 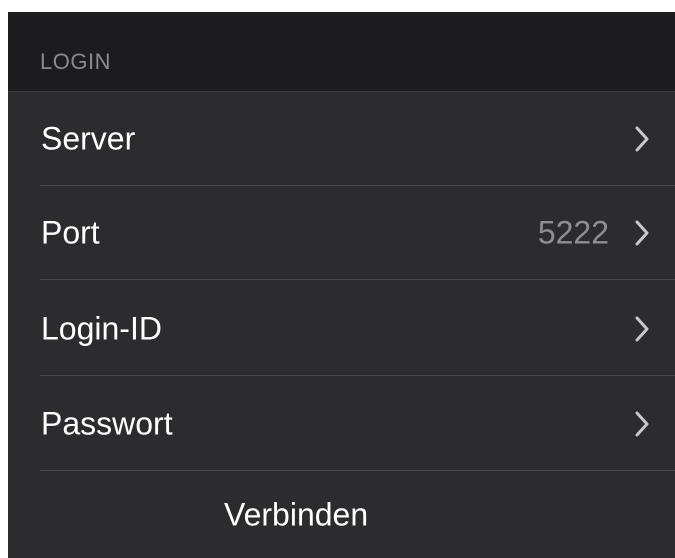 I want to click on section-header-label: LOGIN, so click(x=75, y=61).